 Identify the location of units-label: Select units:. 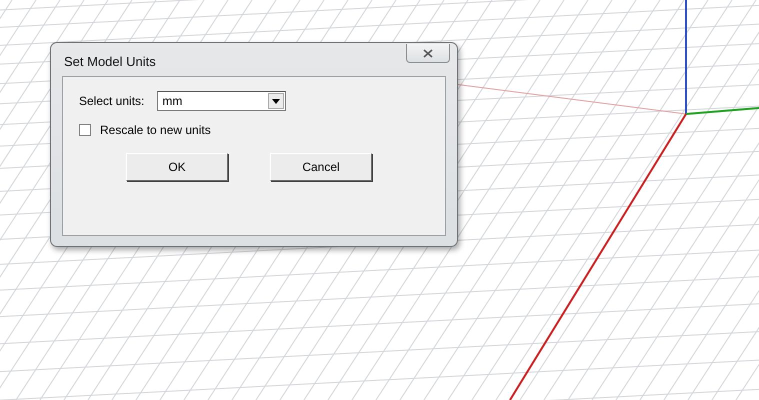
(111, 101).